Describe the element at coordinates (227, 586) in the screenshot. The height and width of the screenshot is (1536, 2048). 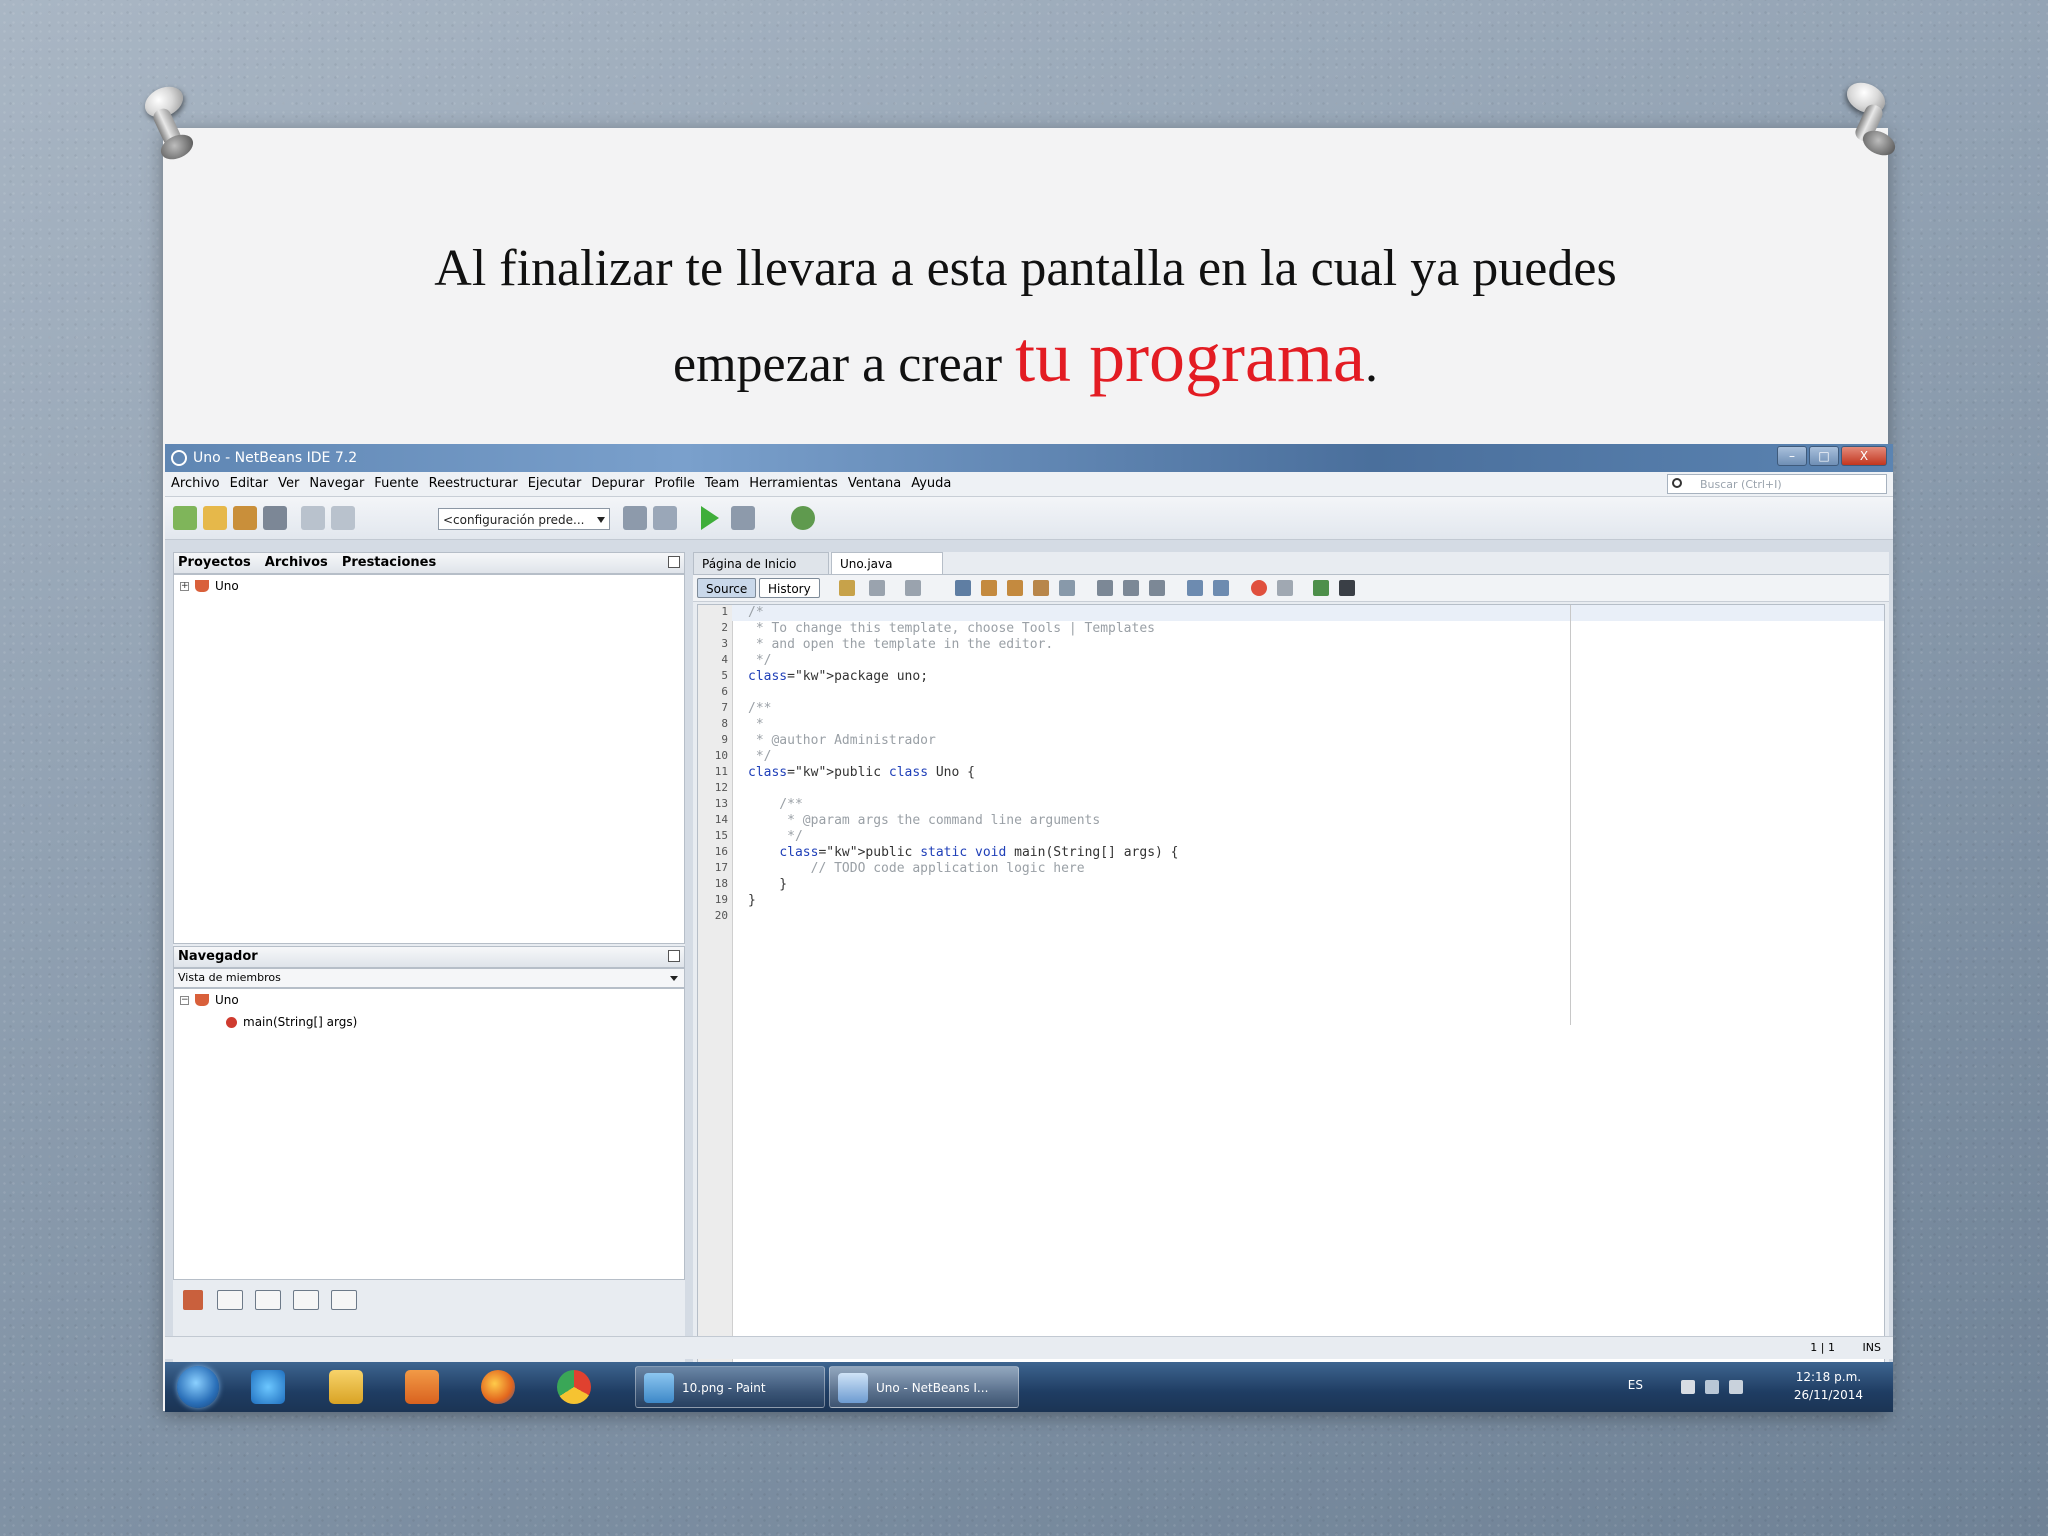
I see `tree-node-label: Uno` at that location.